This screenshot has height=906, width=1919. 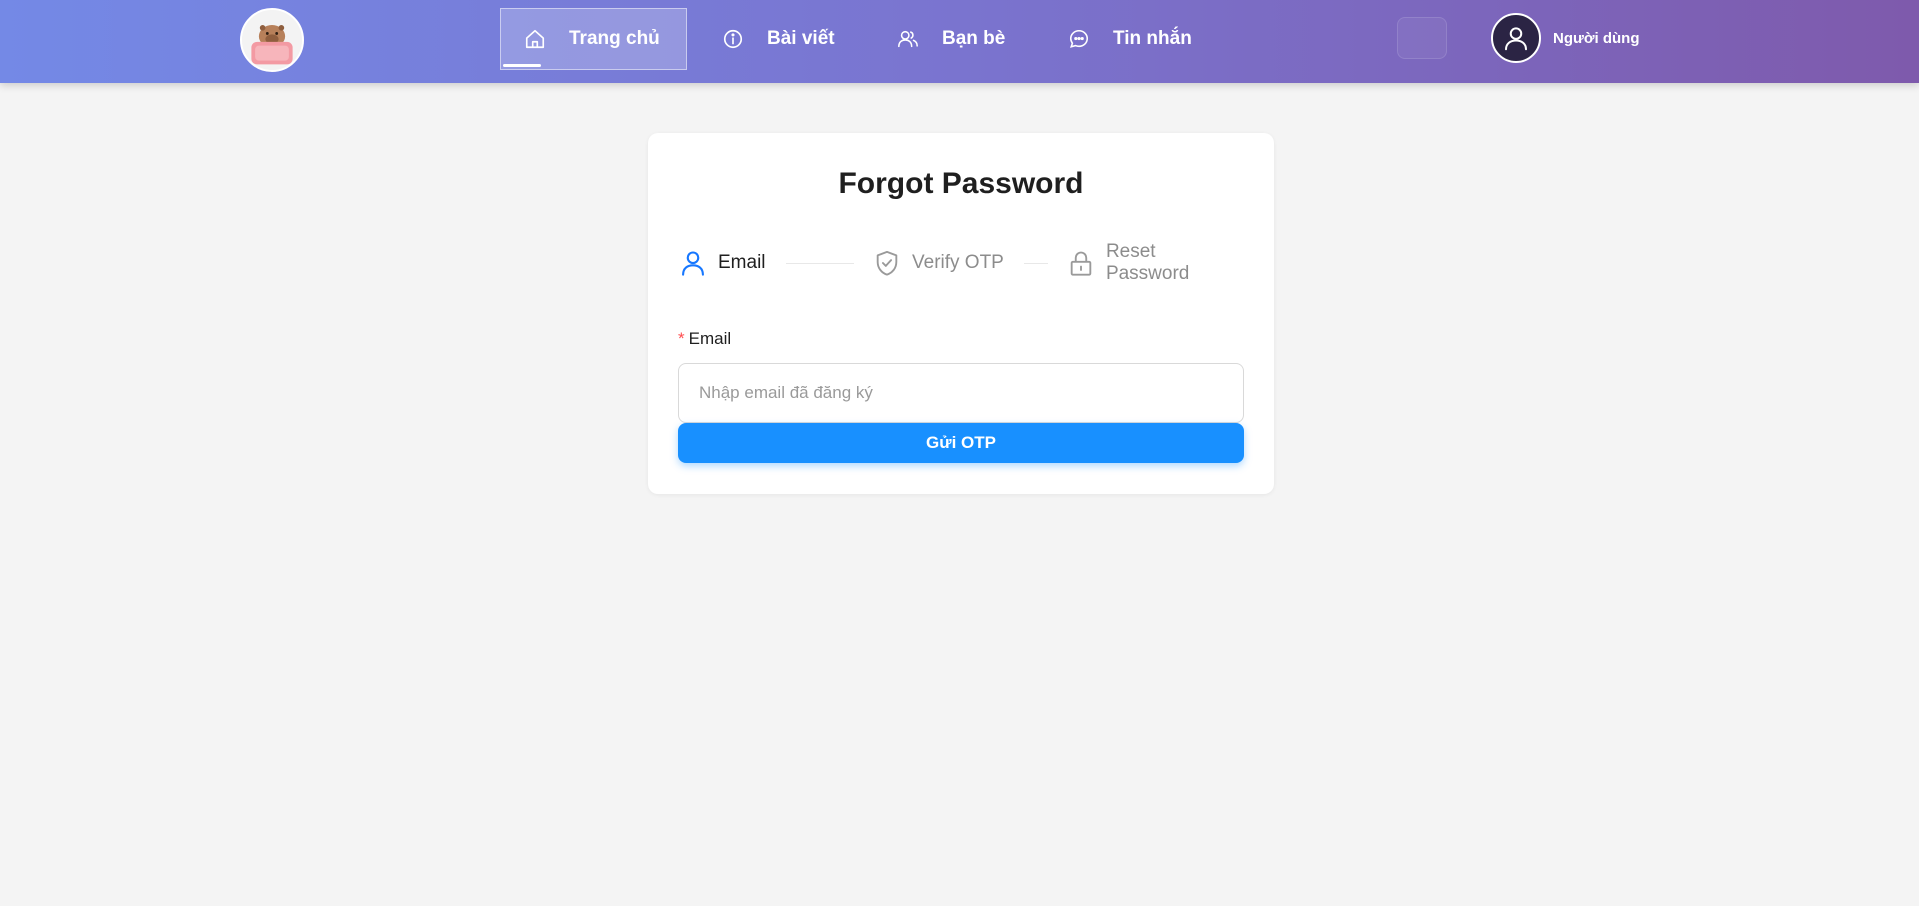 I want to click on step-reset-password: Reset Password, so click(x=1155, y=262).